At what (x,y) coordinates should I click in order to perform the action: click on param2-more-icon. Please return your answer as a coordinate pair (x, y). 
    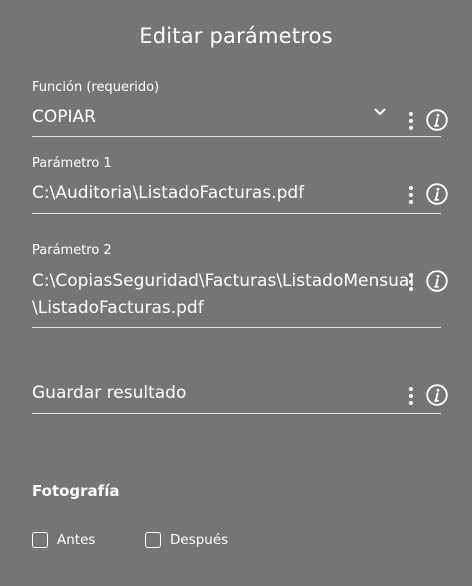
    Looking at the image, I should click on (411, 282).